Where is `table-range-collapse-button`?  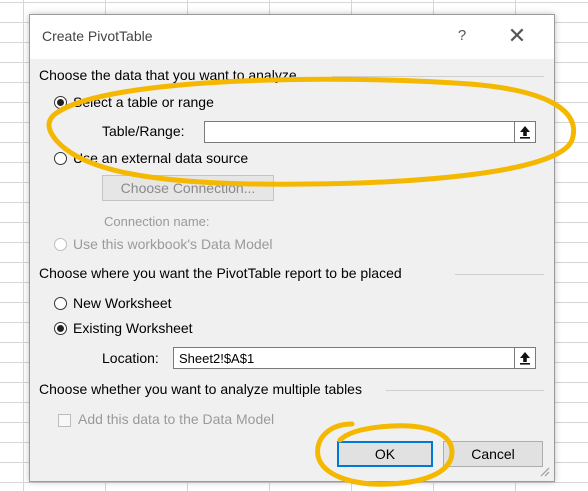 table-range-collapse-button is located at coordinates (525, 132).